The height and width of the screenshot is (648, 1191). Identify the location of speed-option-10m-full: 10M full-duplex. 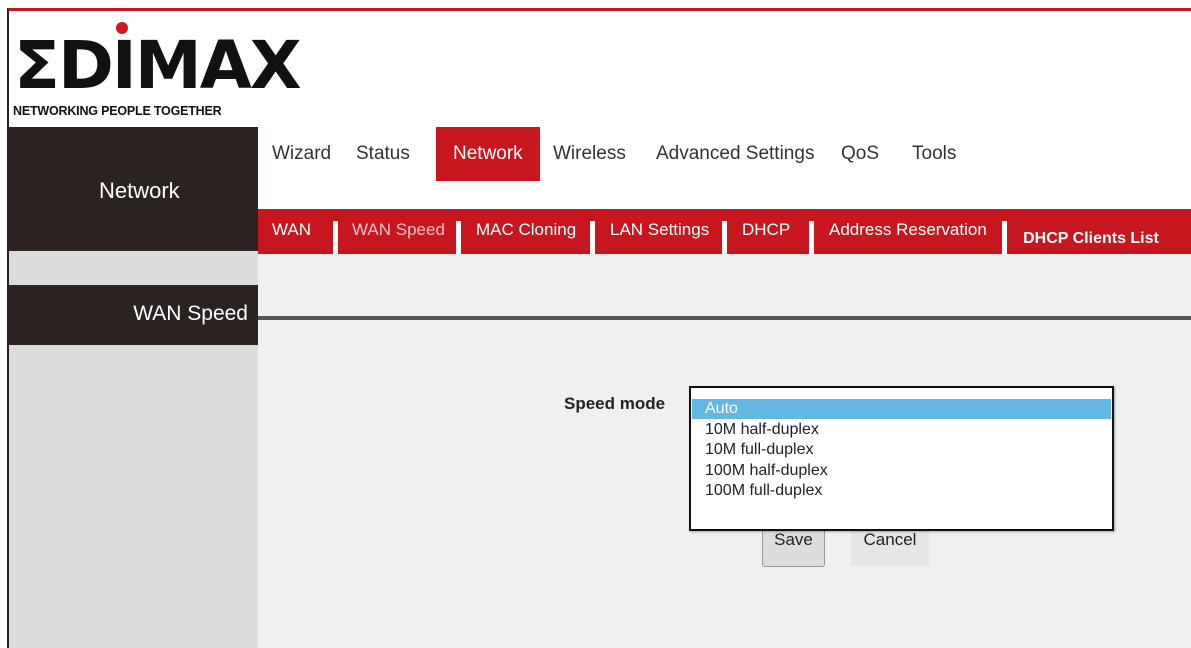
(901, 450).